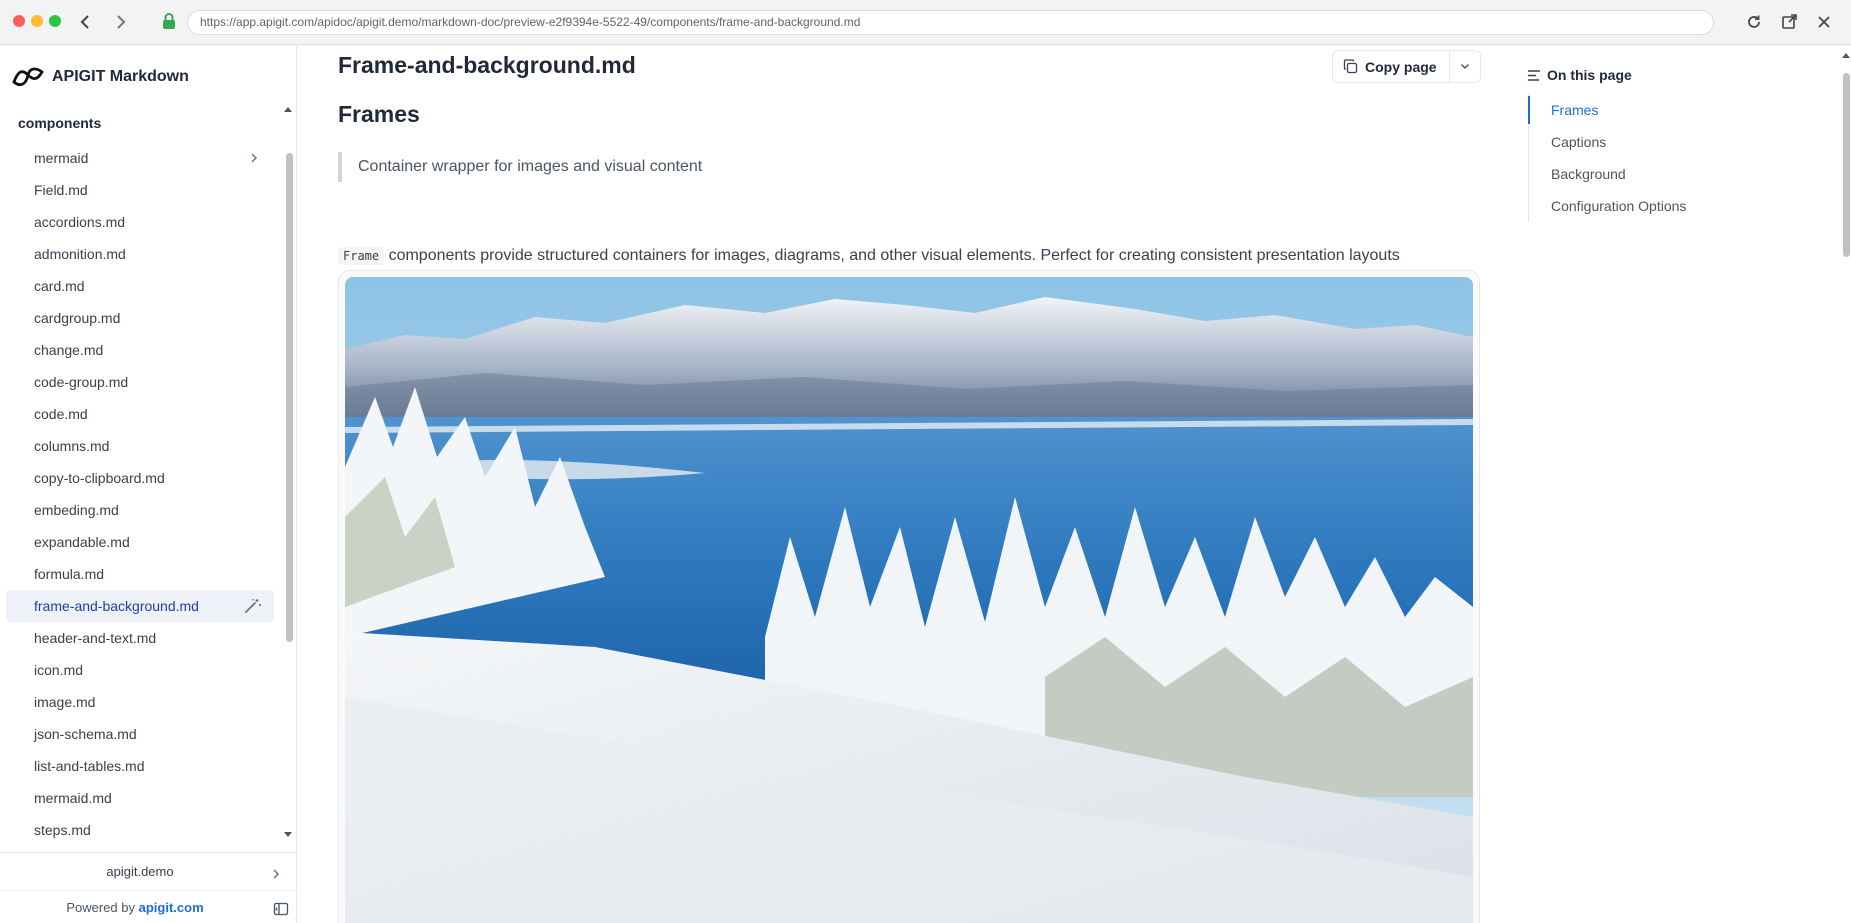 Image resolution: width=1851 pixels, height=923 pixels. I want to click on sidebar-item-copy-to-clipboard: copy-to-clipboard.md, so click(140, 478).